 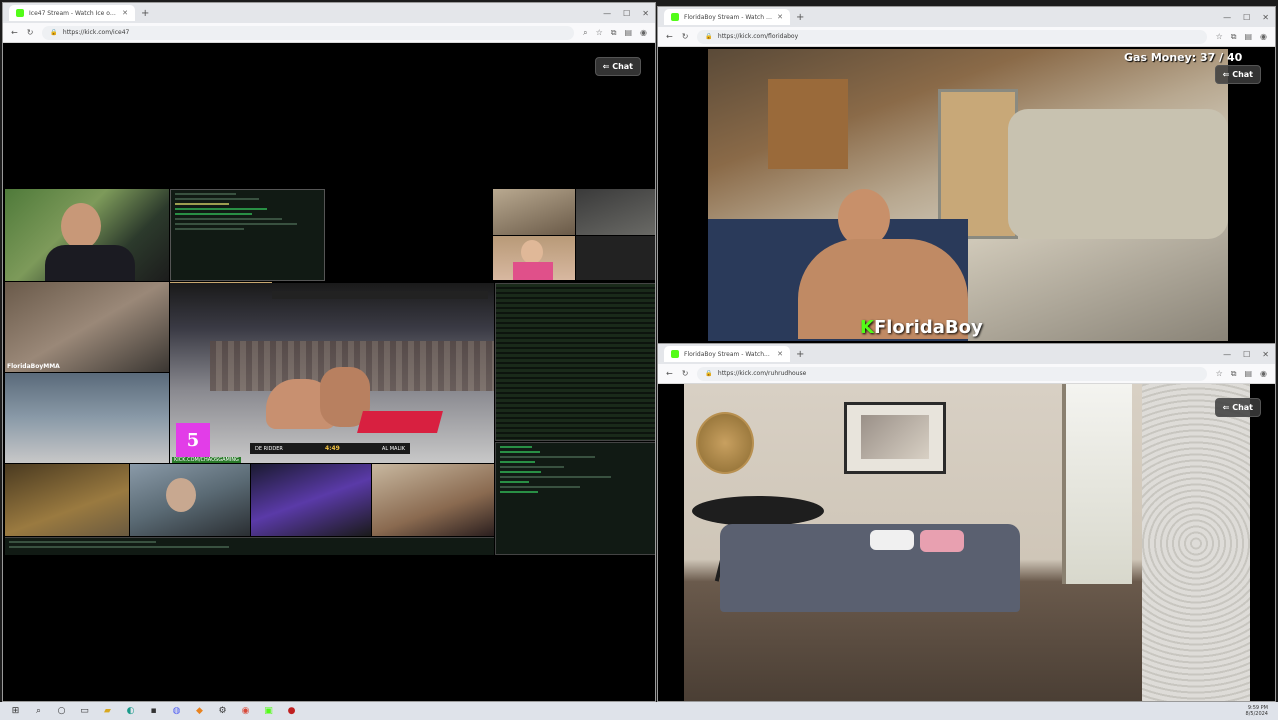 What do you see at coordinates (87, 327) in the screenshot?
I see `webcam-tile-couch: FloridaBoyMMA` at bounding box center [87, 327].